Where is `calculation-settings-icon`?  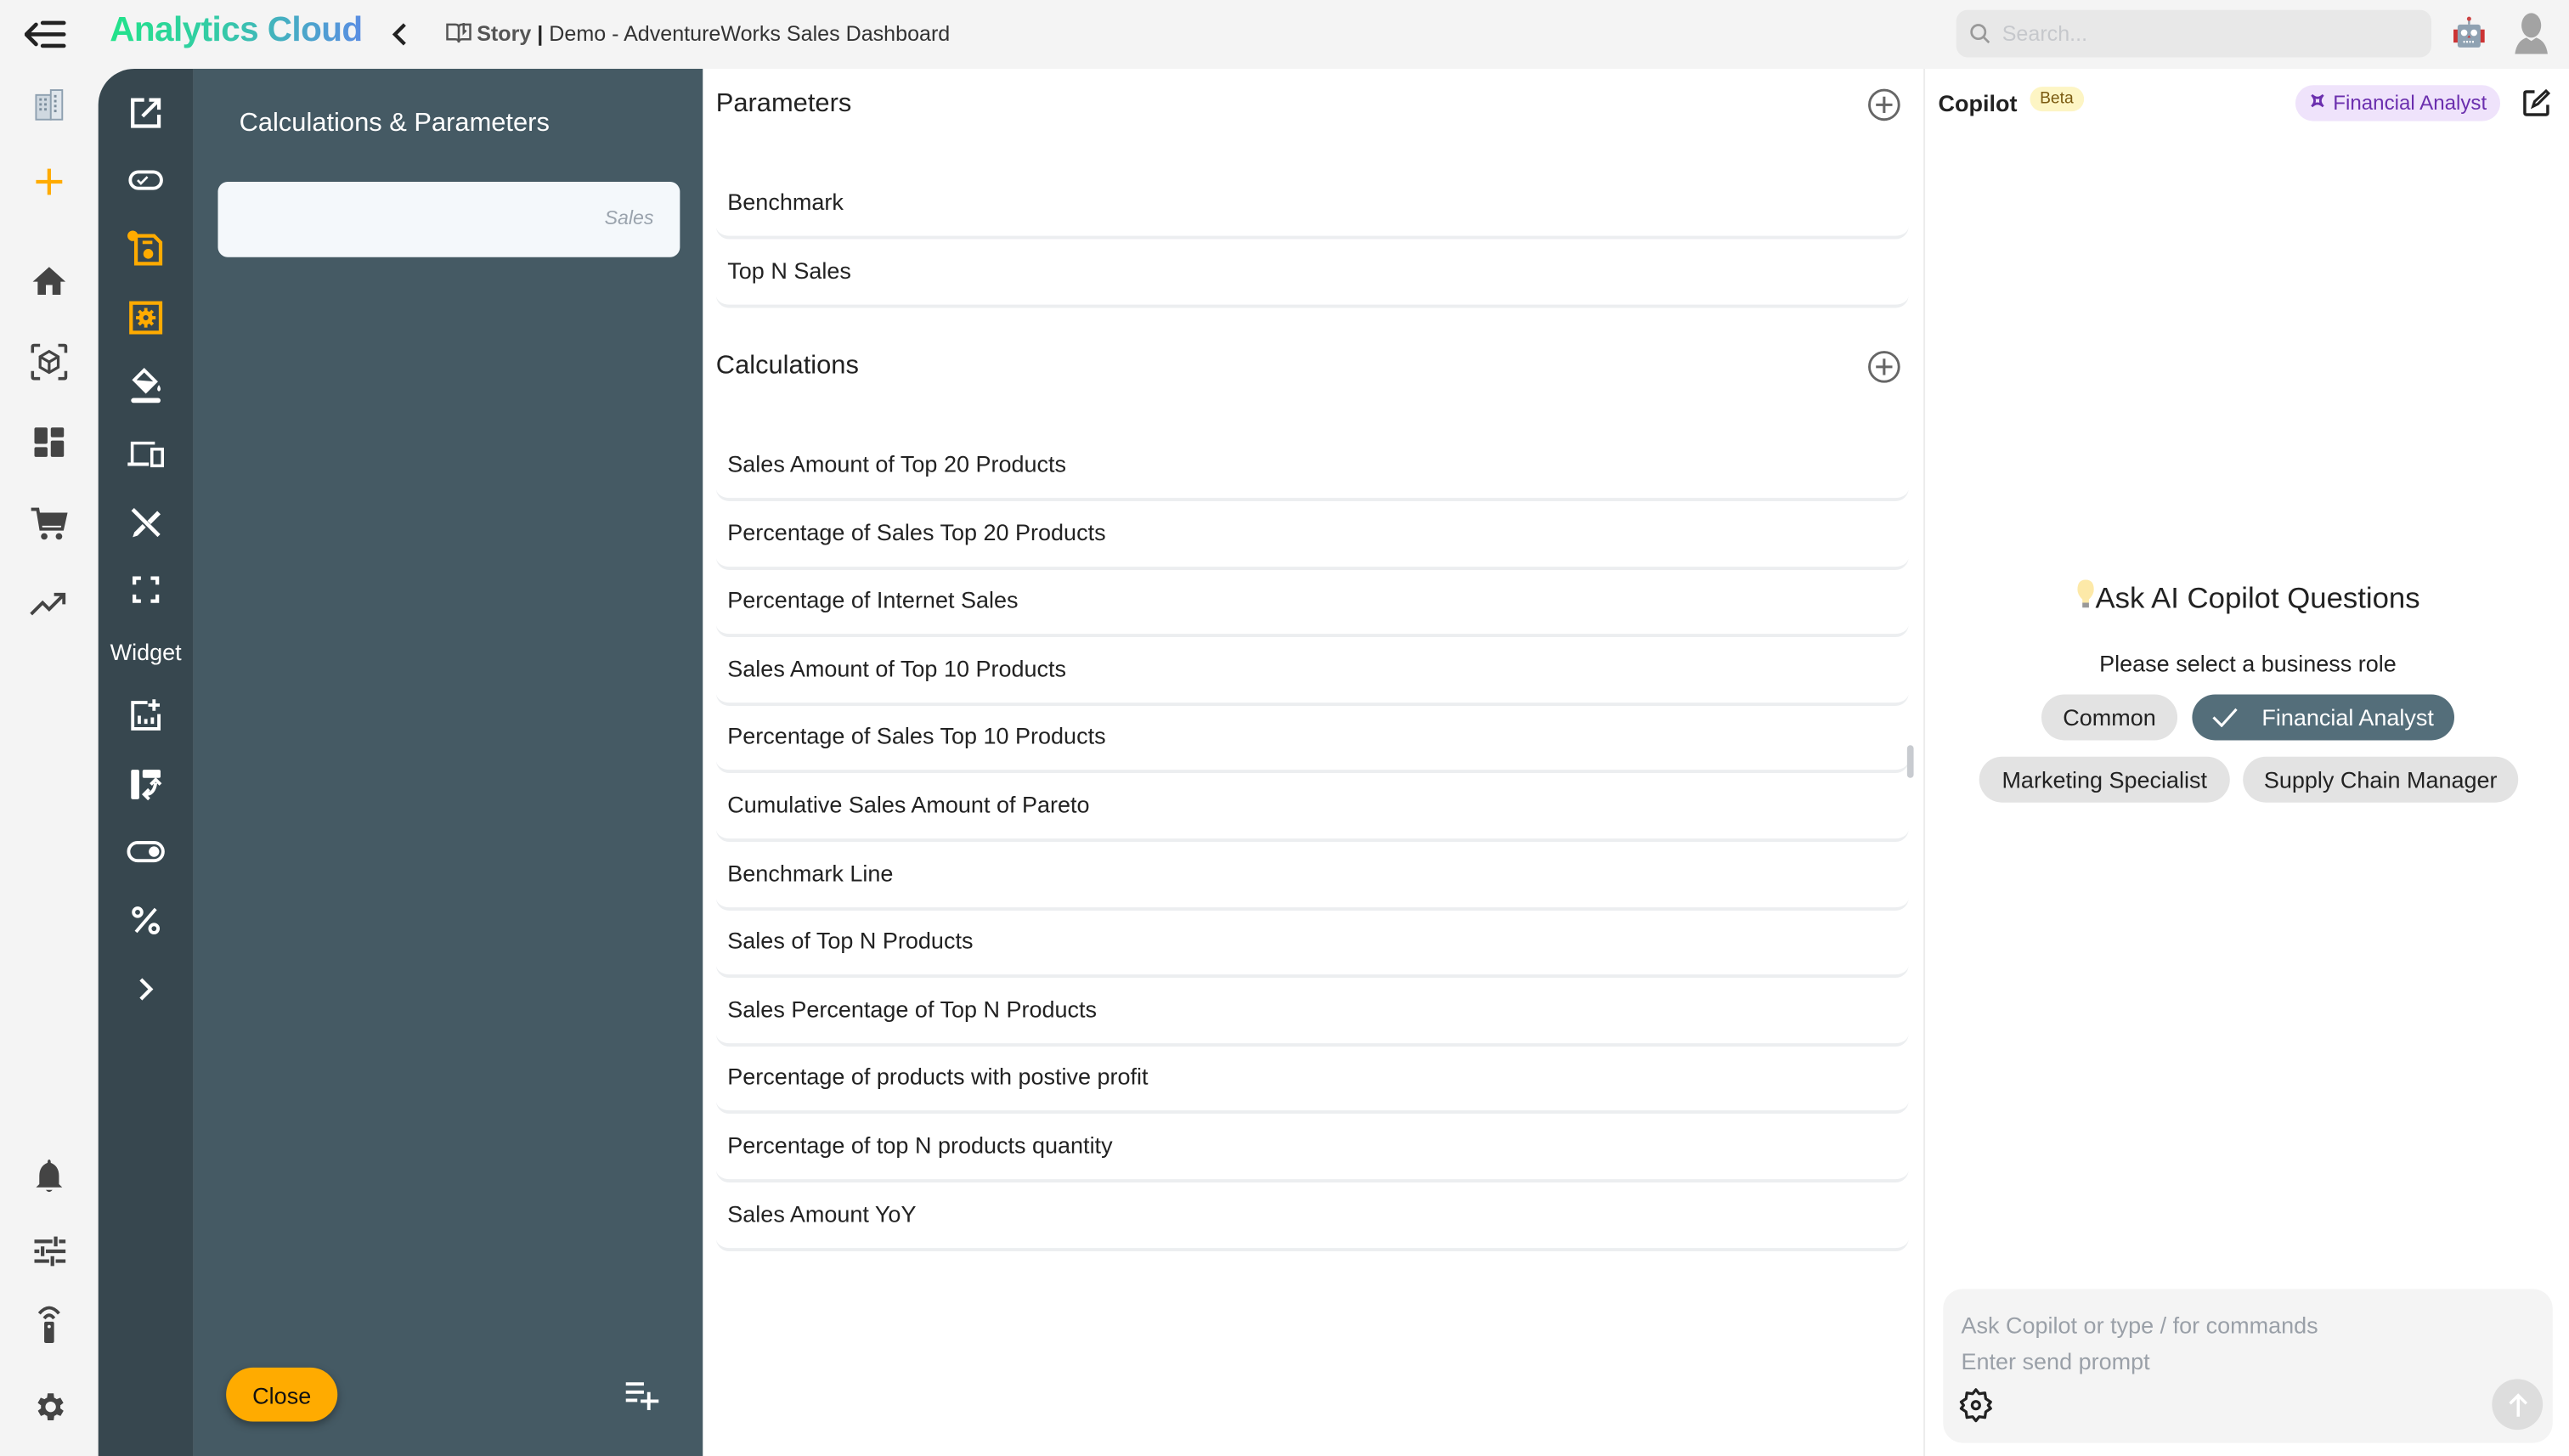
calculation-settings-icon is located at coordinates (145, 318).